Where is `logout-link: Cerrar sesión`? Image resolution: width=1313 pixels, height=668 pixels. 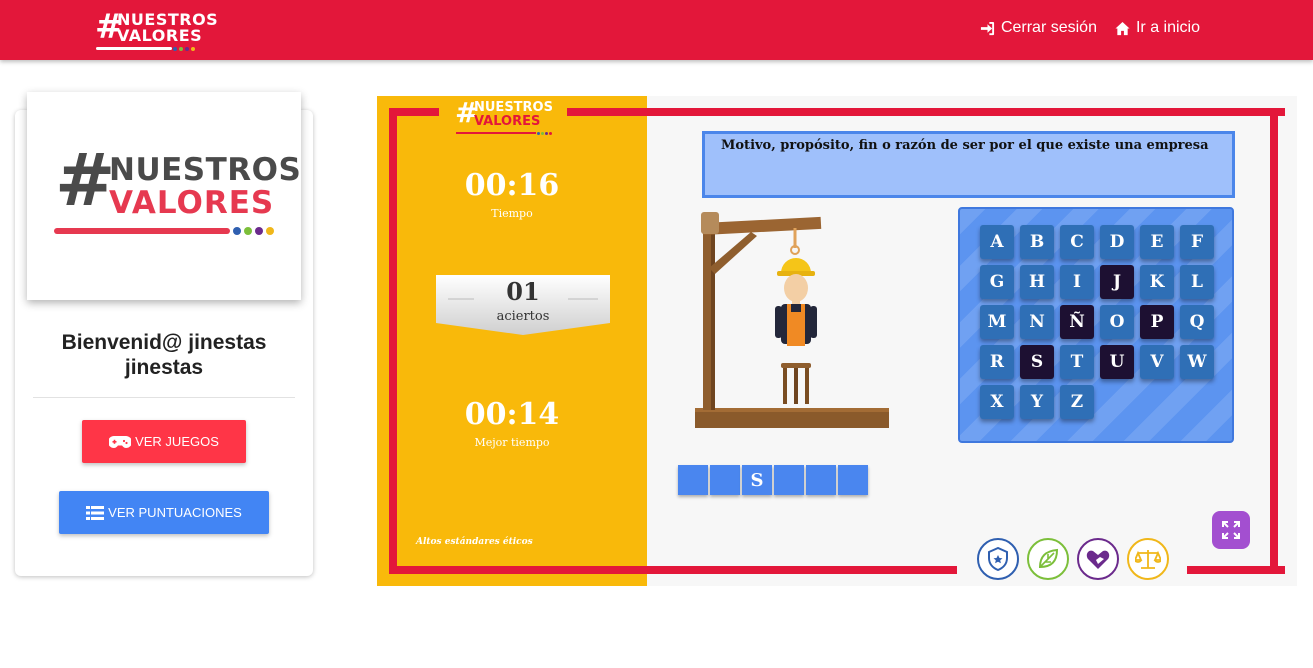
logout-link: Cerrar sesión is located at coordinates (1038, 28).